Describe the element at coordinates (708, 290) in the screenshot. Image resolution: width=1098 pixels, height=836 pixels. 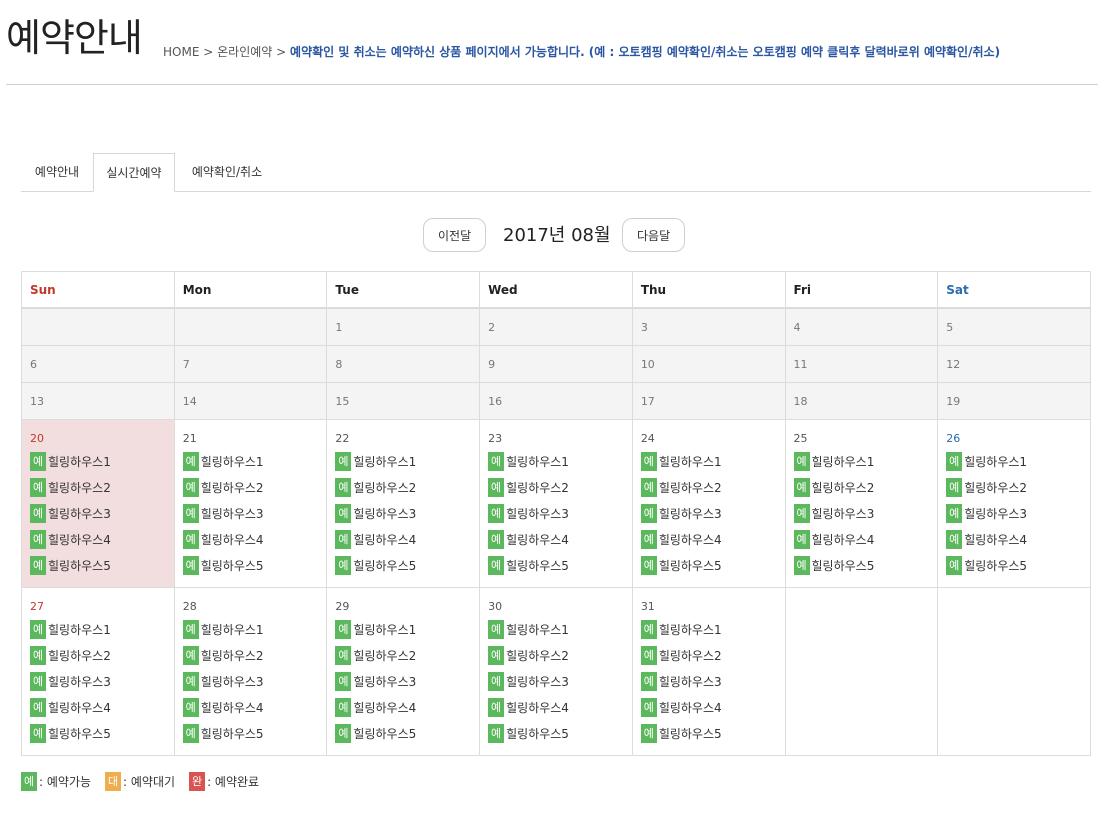
I see `weekday-thu: Thu` at that location.